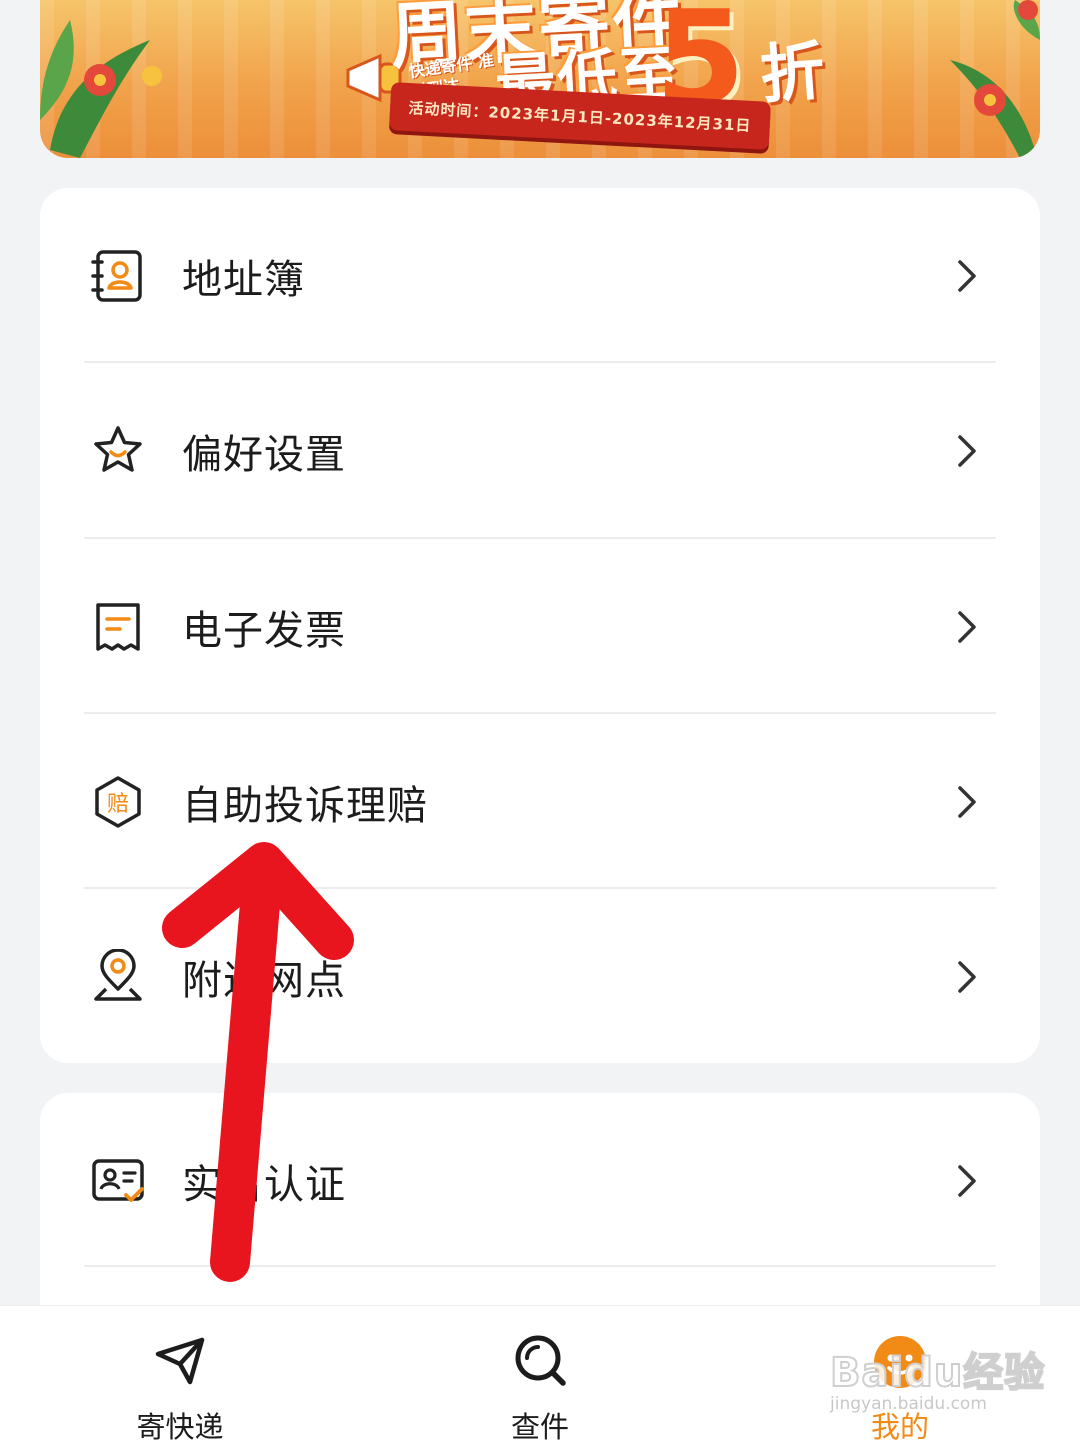 This screenshot has height=1440, width=1080. What do you see at coordinates (264, 455) in the screenshot?
I see `menu-item-label: 偏好设置` at bounding box center [264, 455].